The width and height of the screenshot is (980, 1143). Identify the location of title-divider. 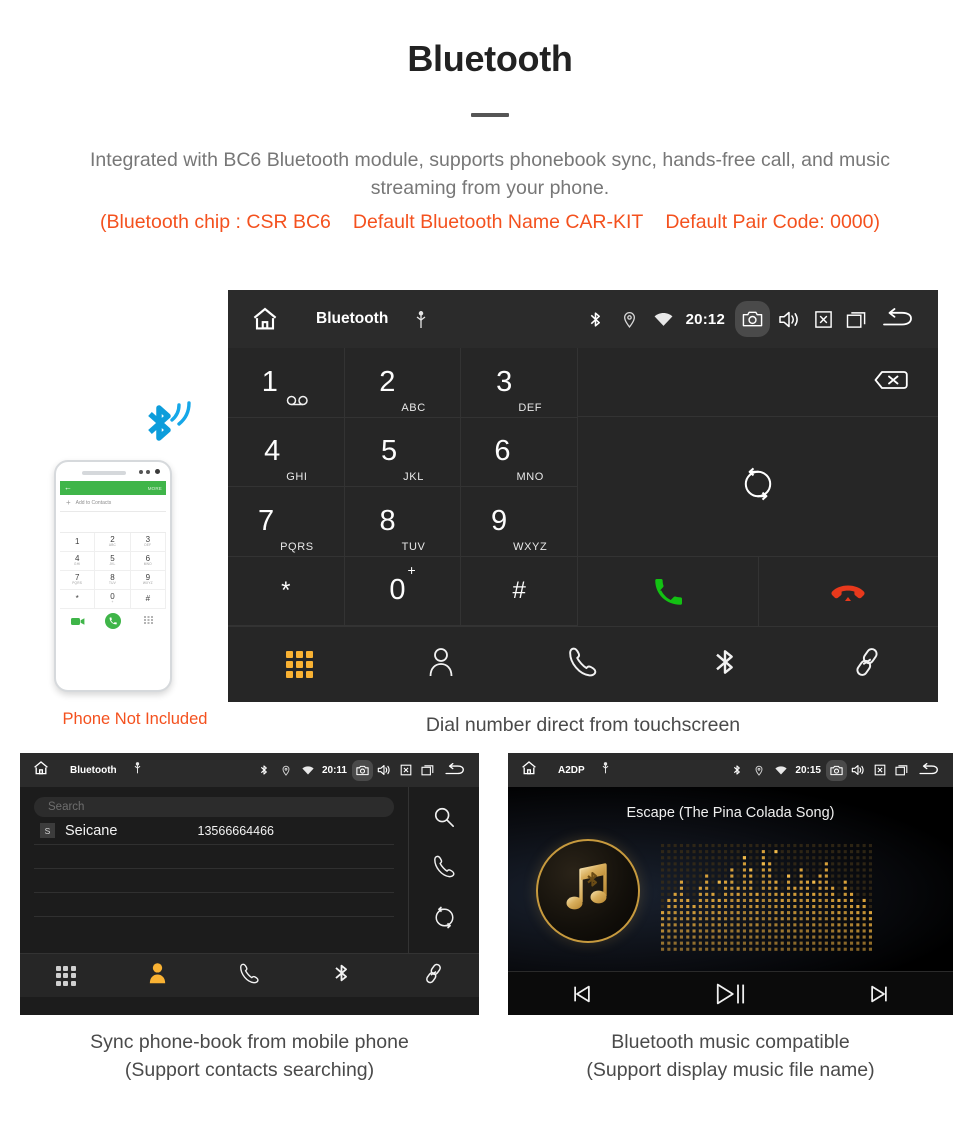
(490, 115).